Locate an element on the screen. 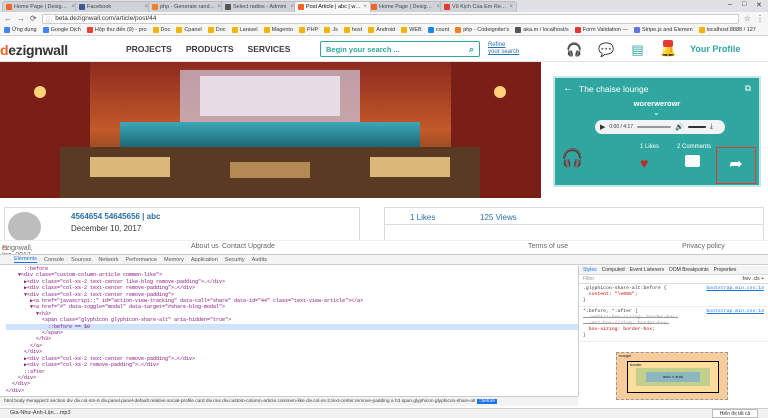 This screenshot has width=768, height=418. bookmark-item: Magento is located at coordinates (278, 30).